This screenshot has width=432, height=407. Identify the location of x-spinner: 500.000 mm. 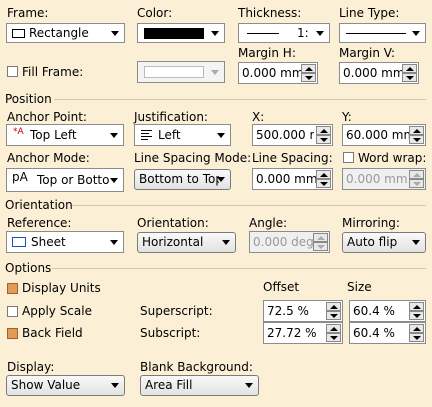
(292, 135).